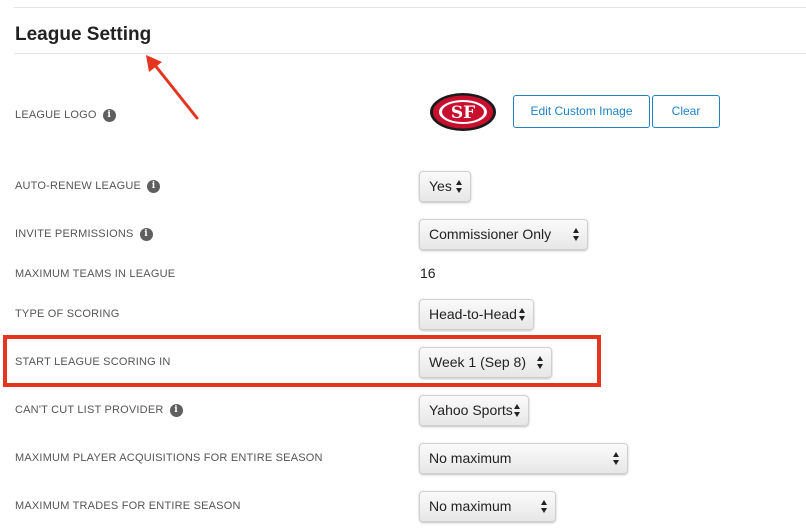  What do you see at coordinates (470, 506) in the screenshot?
I see `max-trades-value: No maximum` at bounding box center [470, 506].